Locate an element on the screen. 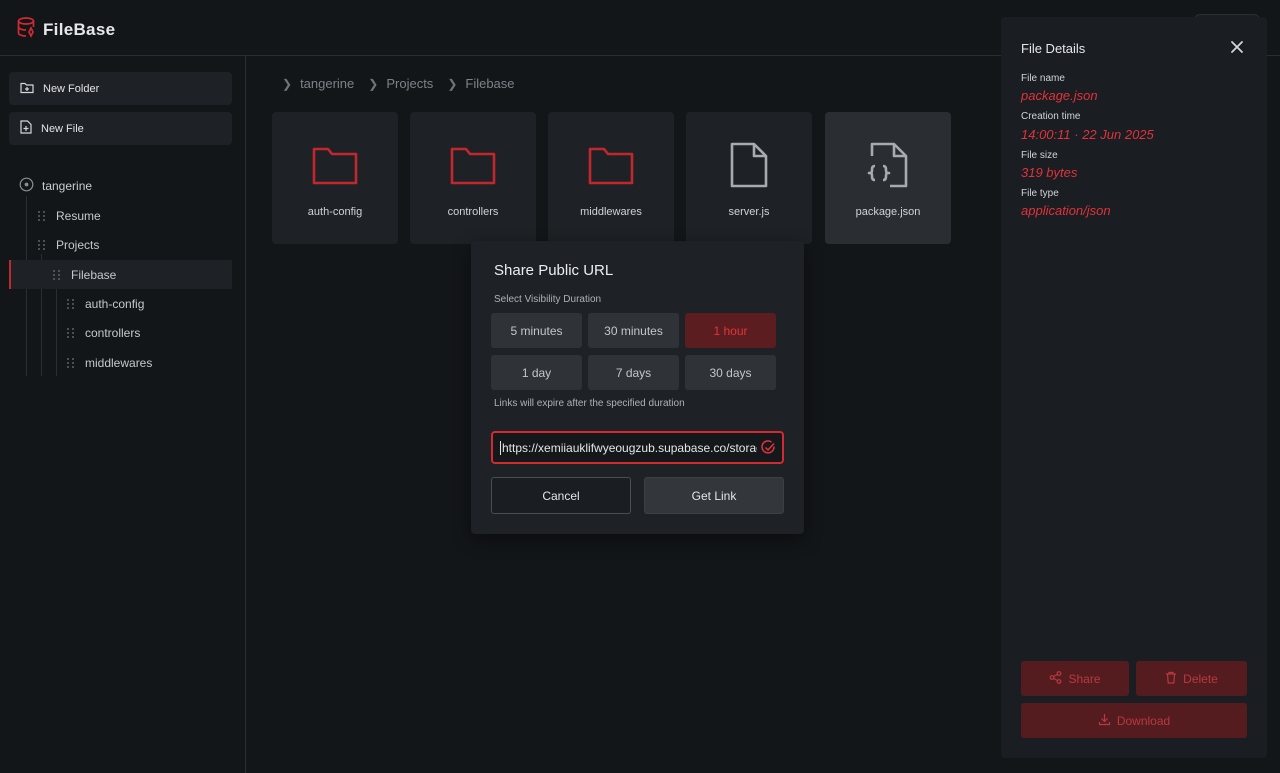 This screenshot has width=1280, height=773. sidebar-item-projects: Projects is located at coordinates (68, 244).